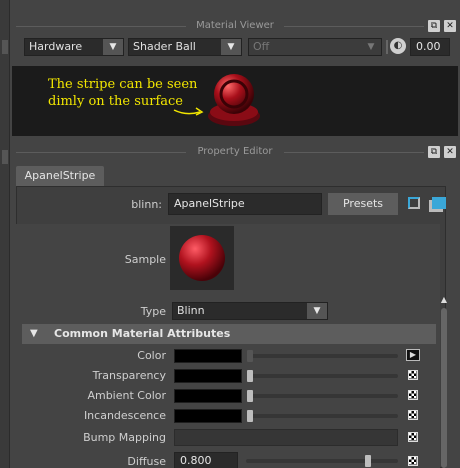  I want to click on section-title: Common Material Attributes, so click(142, 333).